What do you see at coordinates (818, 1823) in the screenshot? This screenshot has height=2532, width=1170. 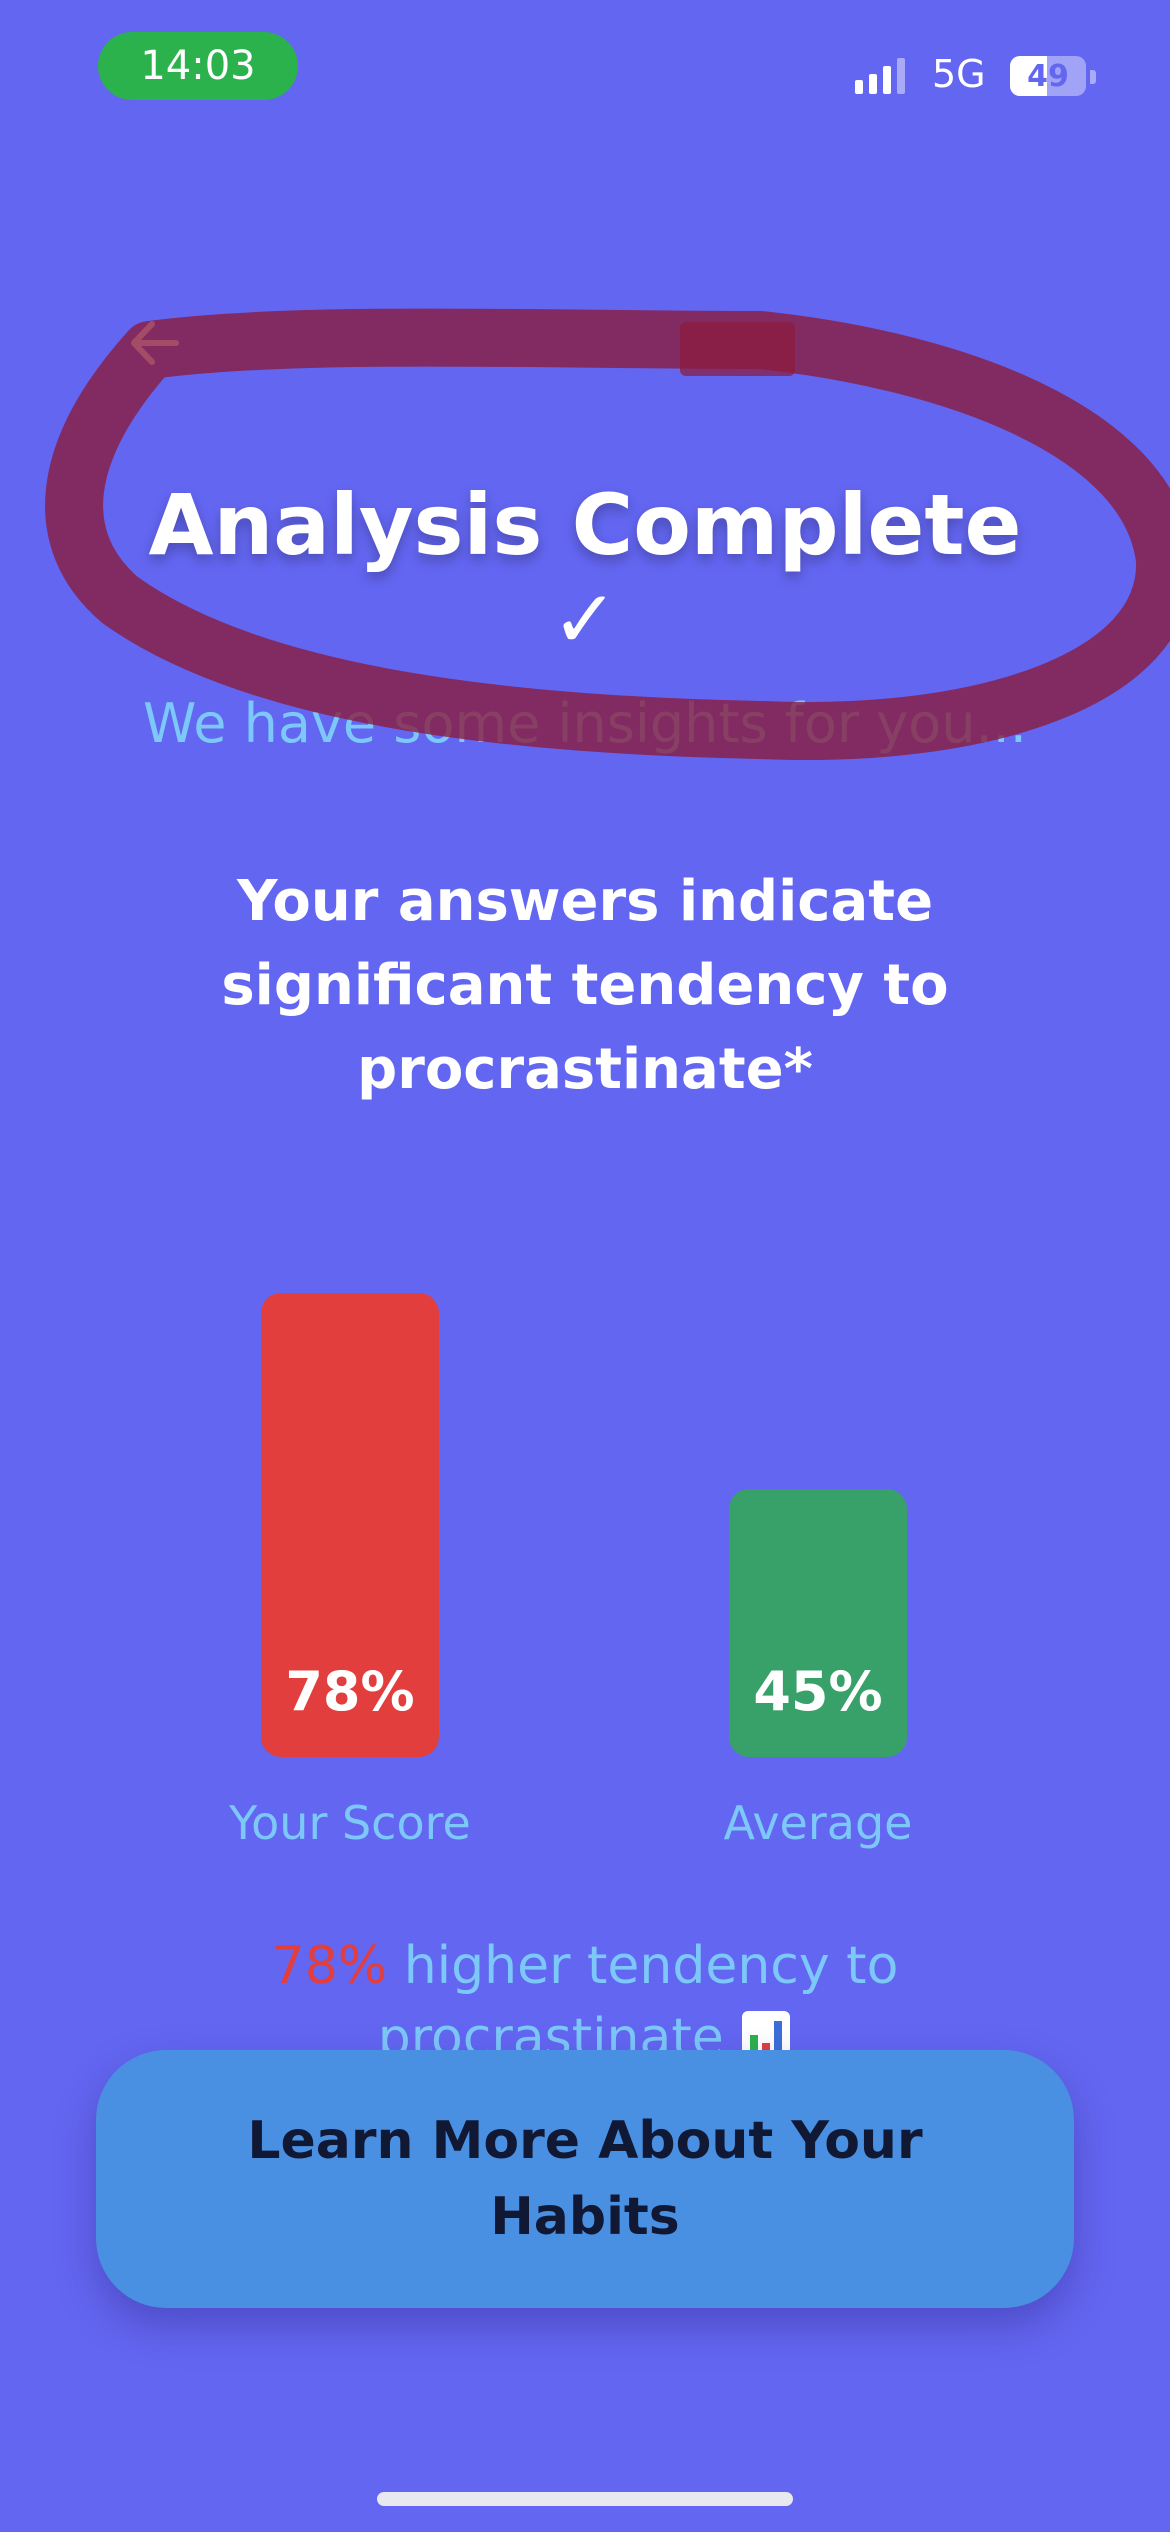 I see `bar-category-label: Average` at bounding box center [818, 1823].